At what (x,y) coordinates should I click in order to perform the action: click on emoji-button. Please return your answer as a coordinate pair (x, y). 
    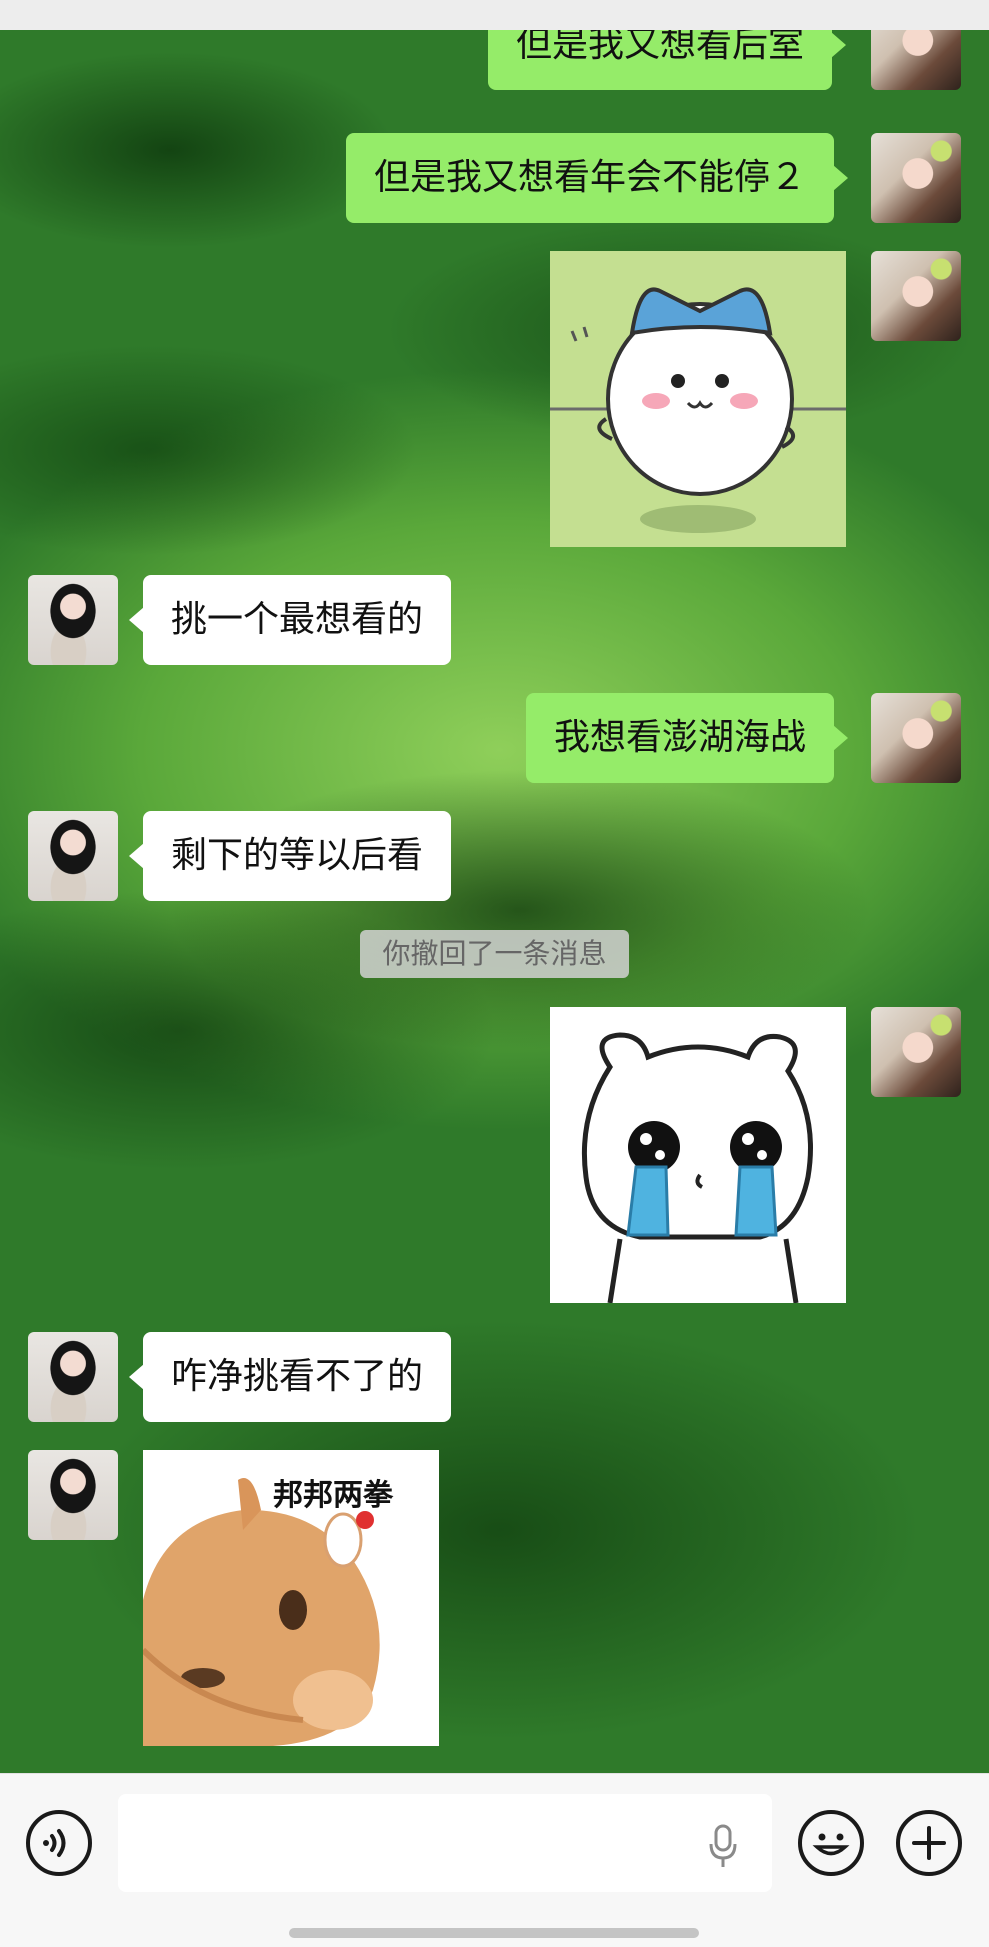
    Looking at the image, I should click on (831, 1843).